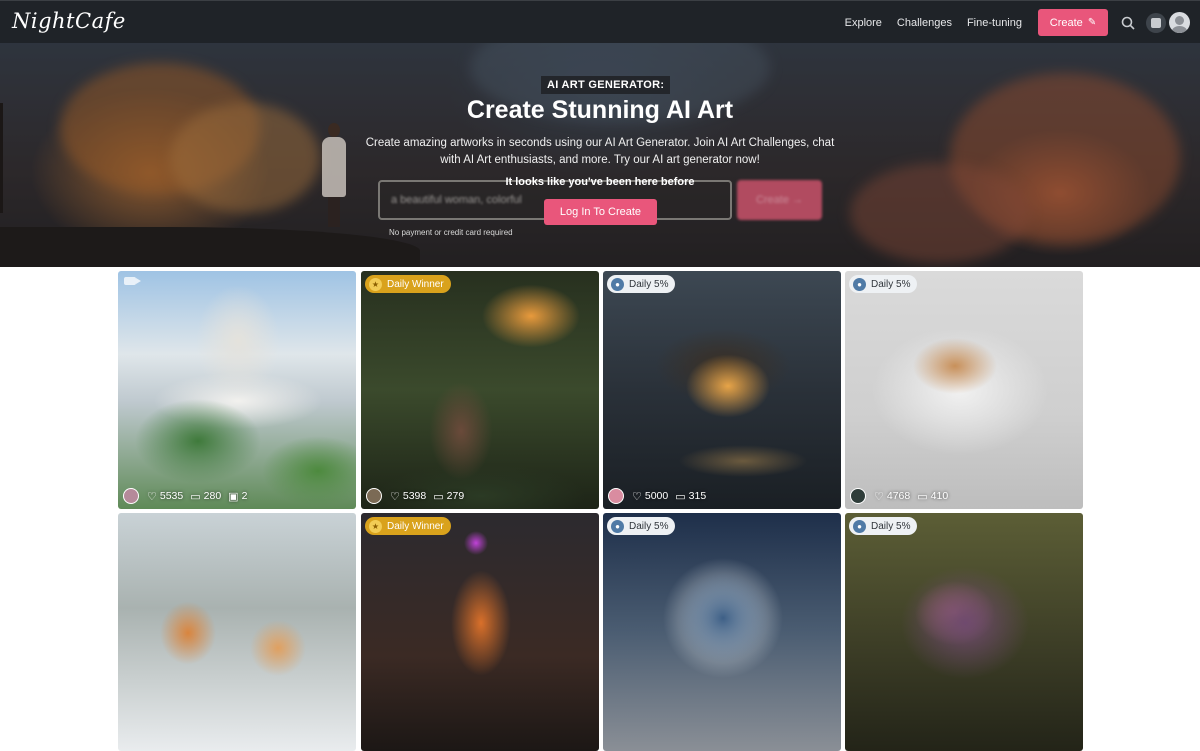  What do you see at coordinates (600, 212) in the screenshot?
I see `login-to-create-button: Log In To Create` at bounding box center [600, 212].